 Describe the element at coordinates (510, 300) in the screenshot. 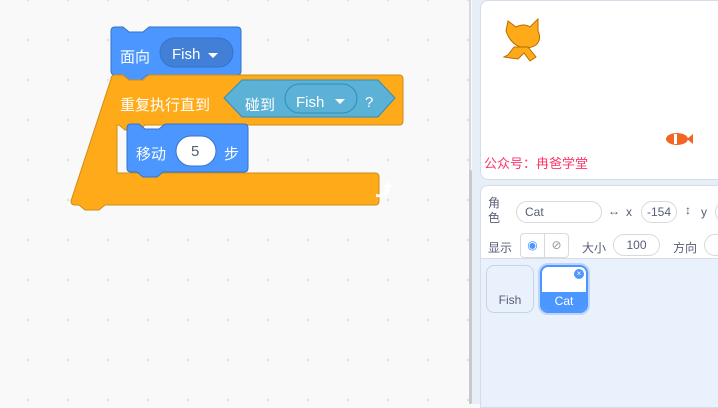

I see `sprite-name: Fish` at that location.